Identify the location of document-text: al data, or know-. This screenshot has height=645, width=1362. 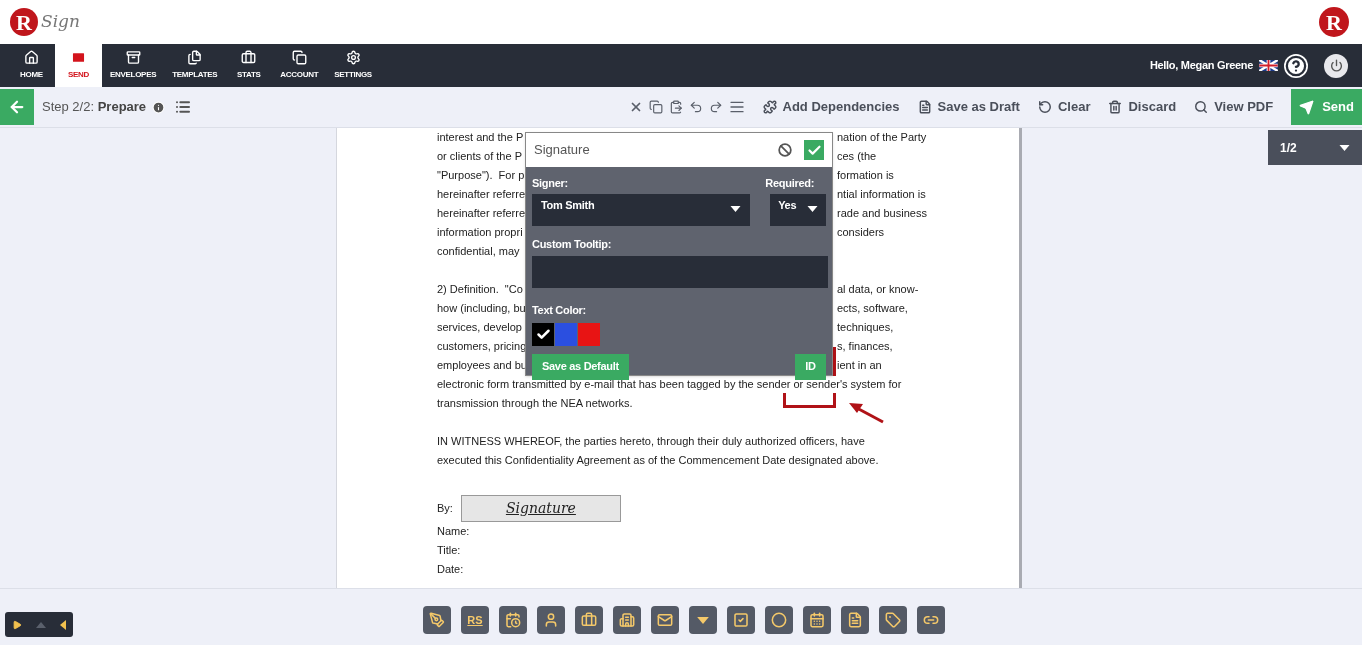
(878, 290).